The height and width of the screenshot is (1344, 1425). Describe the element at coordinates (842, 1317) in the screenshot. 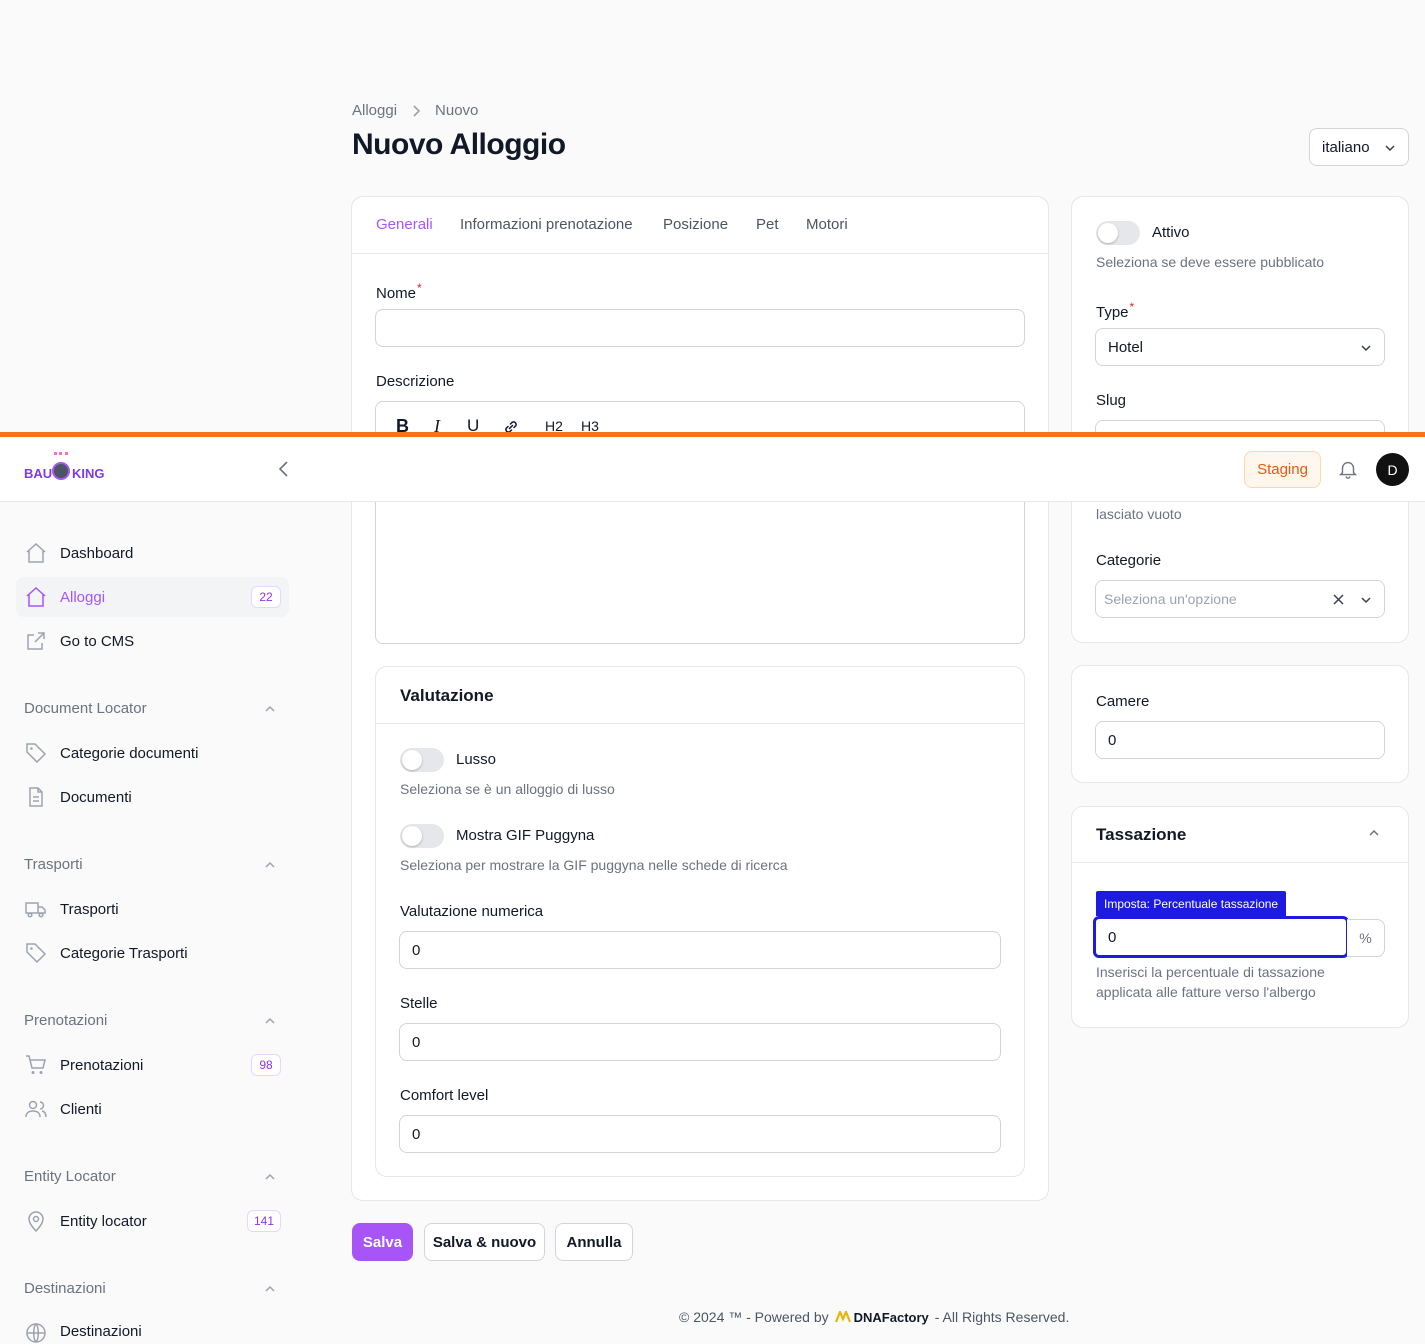

I see `dnafactory-mark-icon` at that location.